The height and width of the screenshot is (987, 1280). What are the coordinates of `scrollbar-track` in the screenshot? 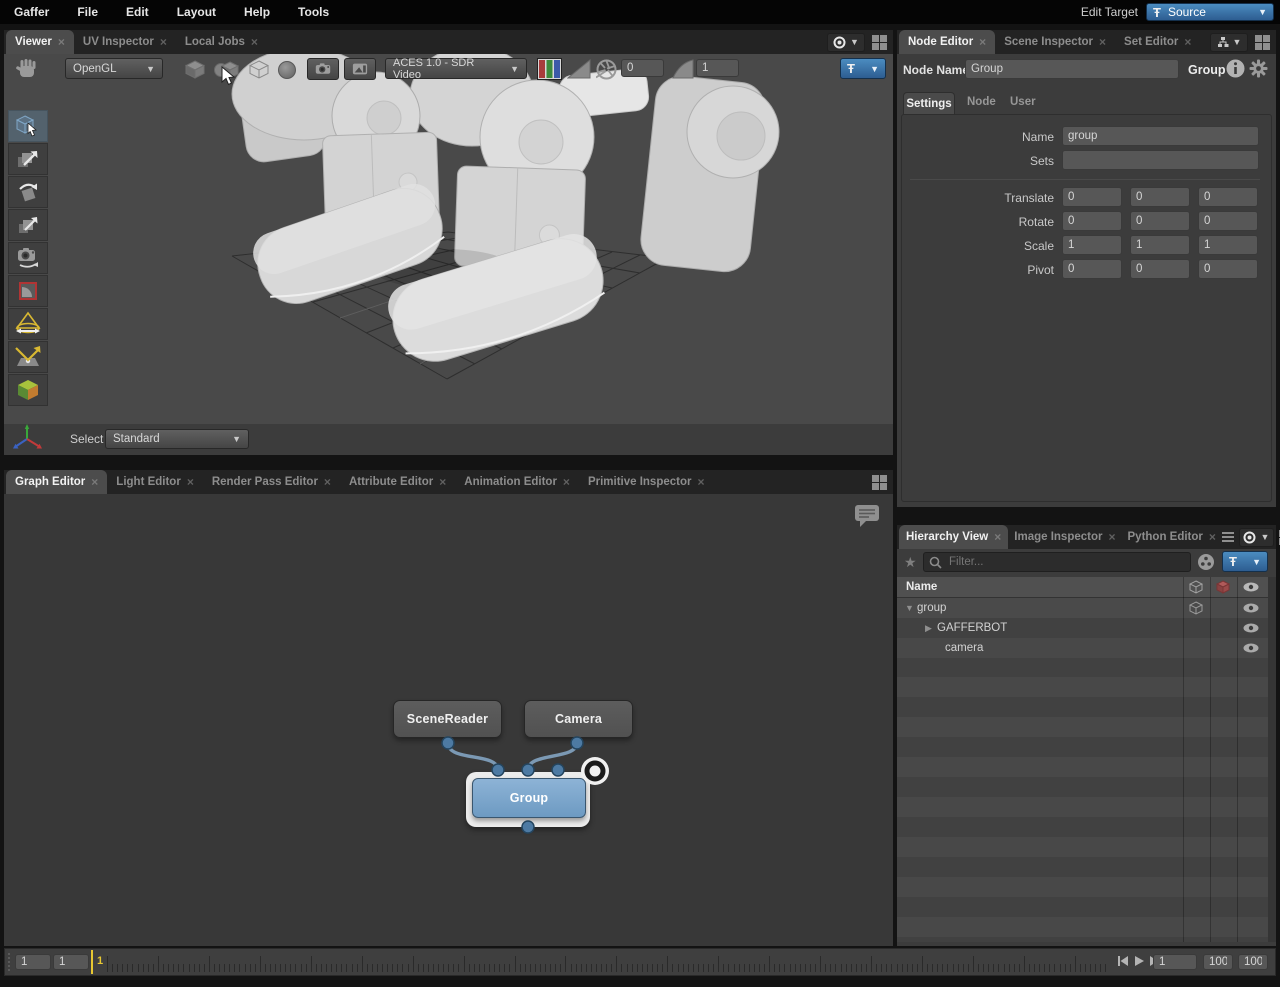 It's located at (1272, 759).